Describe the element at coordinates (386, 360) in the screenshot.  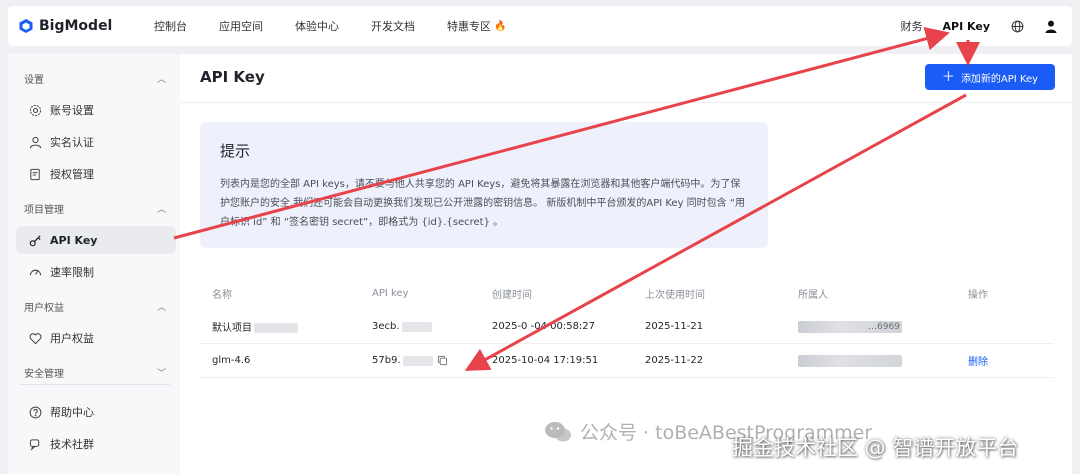
I see `row-key: 57b9.` at that location.